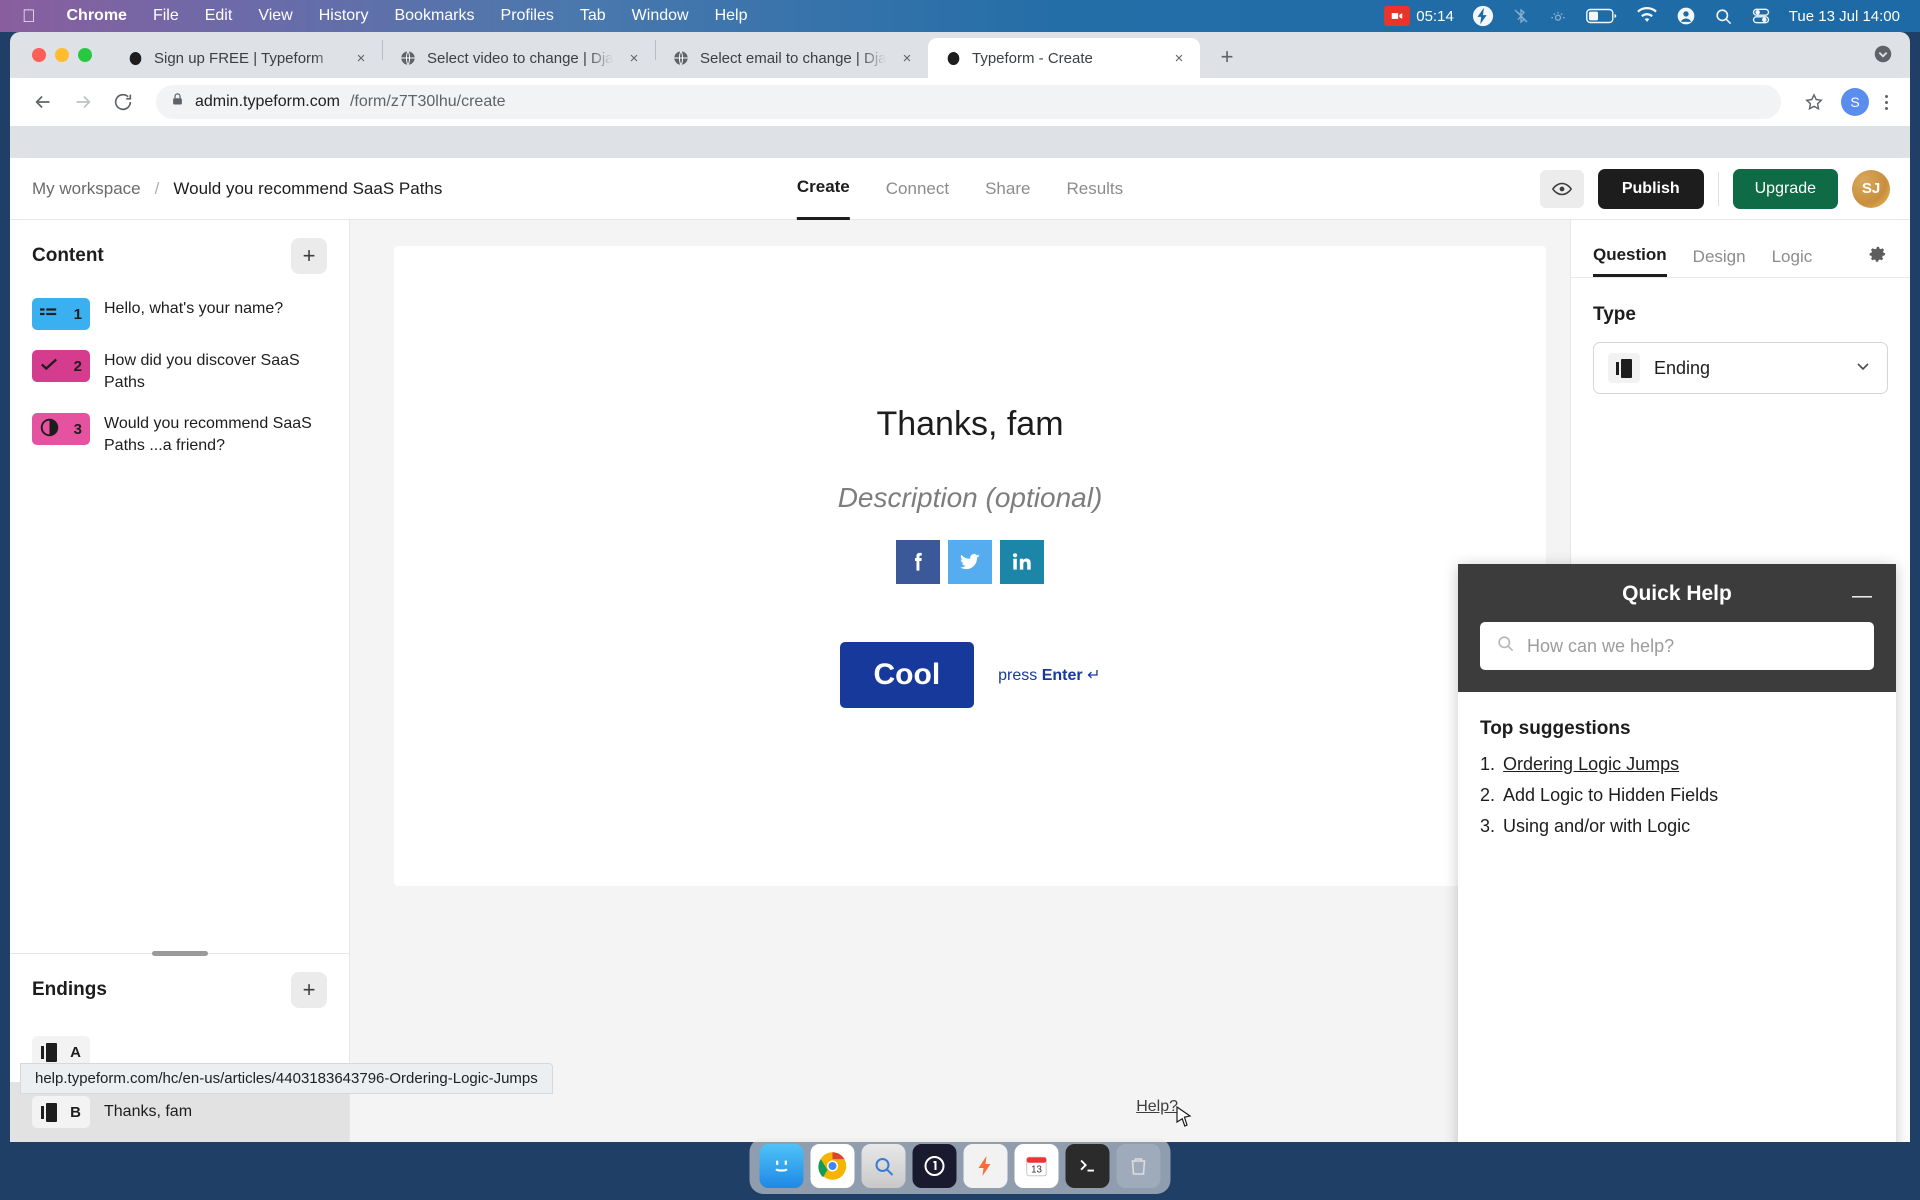 The image size is (1920, 1200). What do you see at coordinates (39, 55) in the screenshot?
I see `close-window-button` at bounding box center [39, 55].